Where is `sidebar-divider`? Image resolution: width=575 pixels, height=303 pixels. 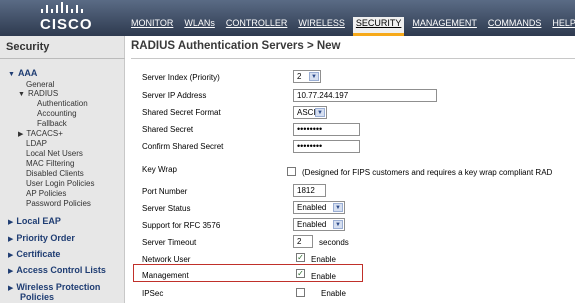
sidebar-divider is located at coordinates (62, 58).